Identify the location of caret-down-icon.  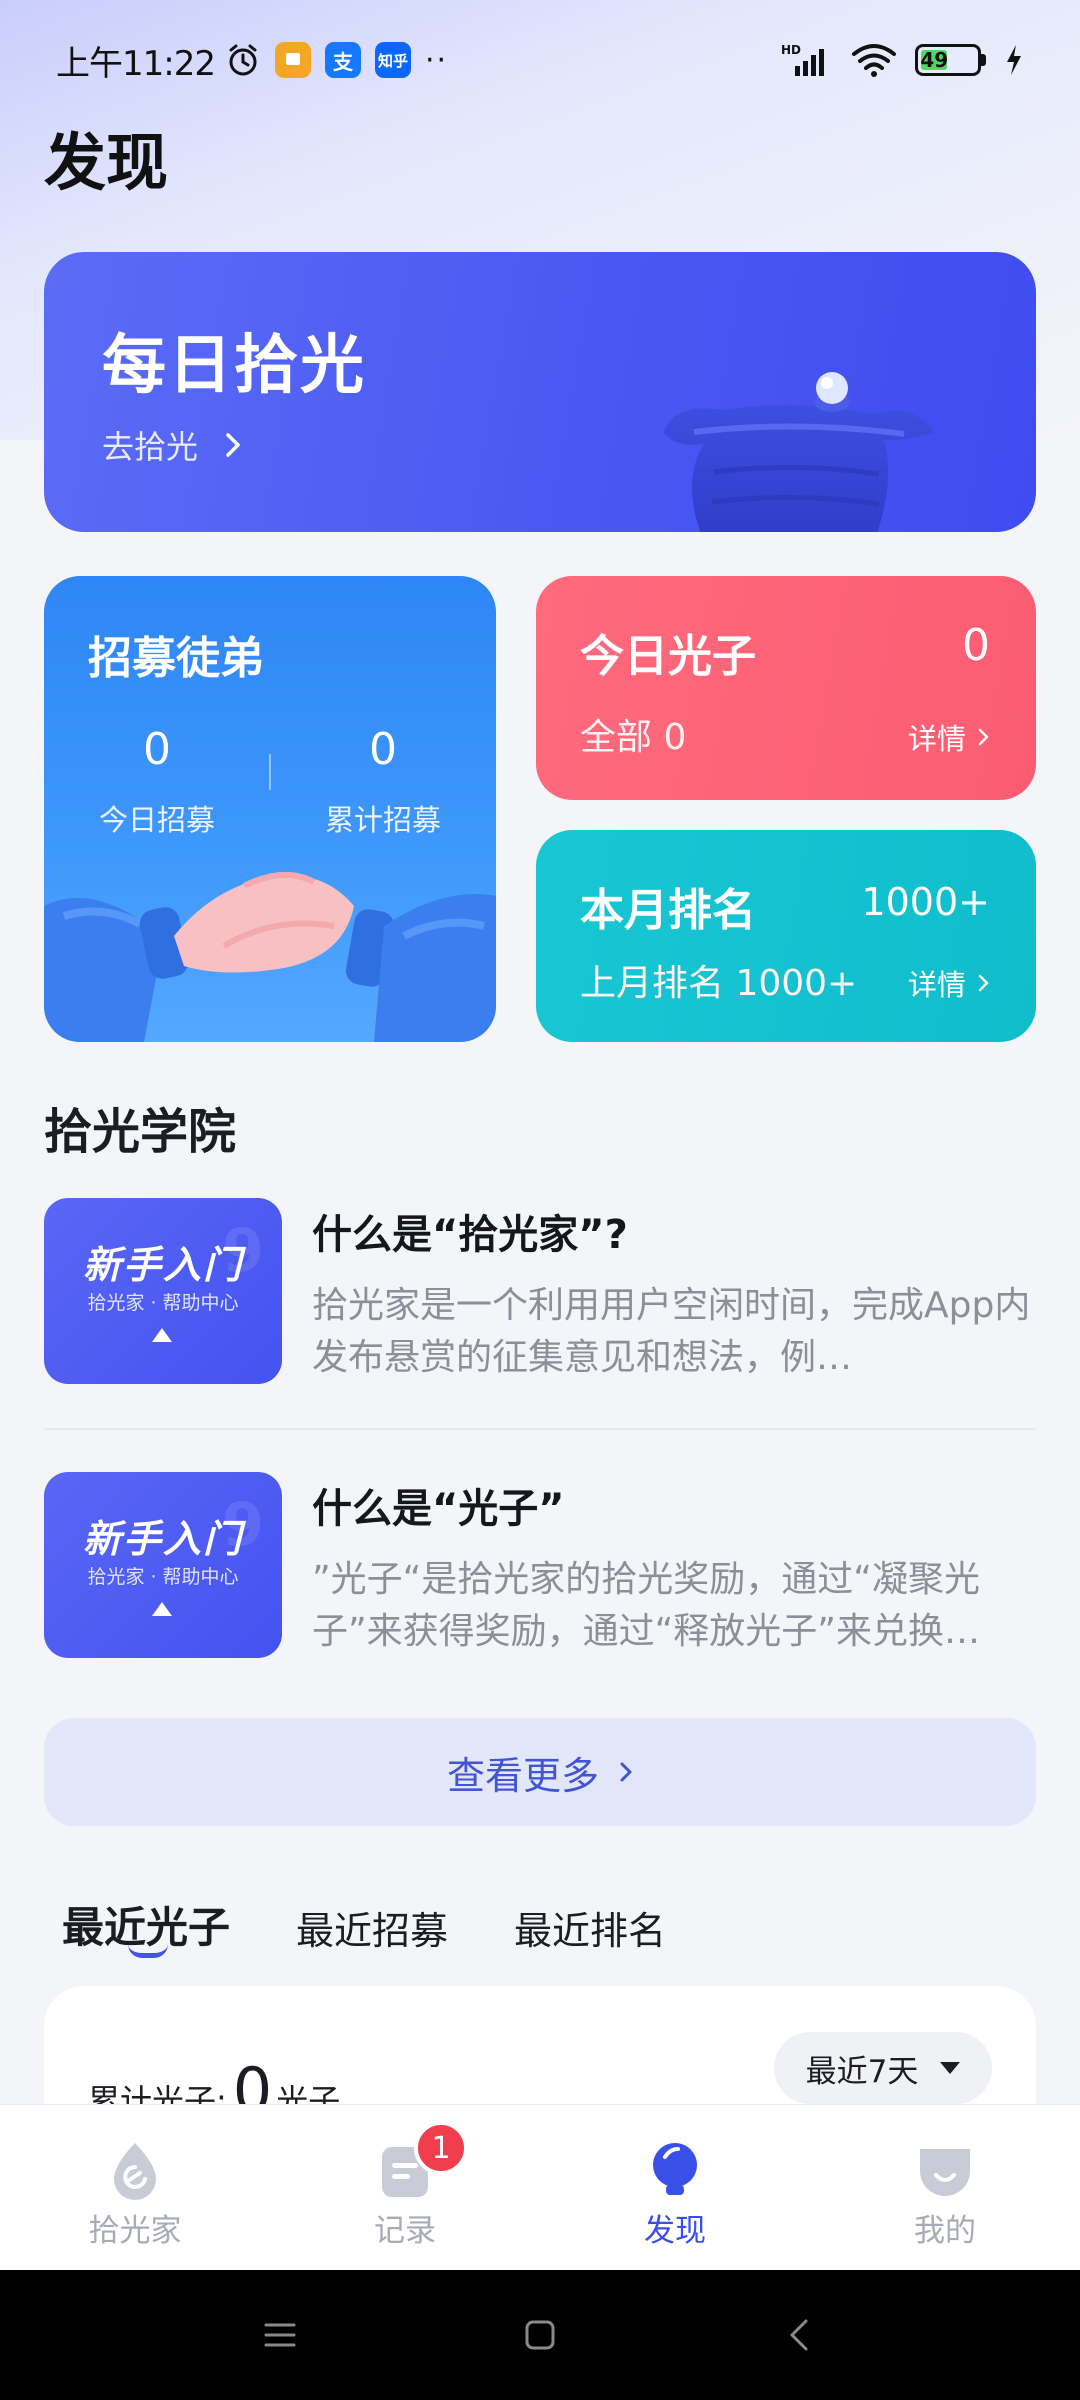
(950, 2068).